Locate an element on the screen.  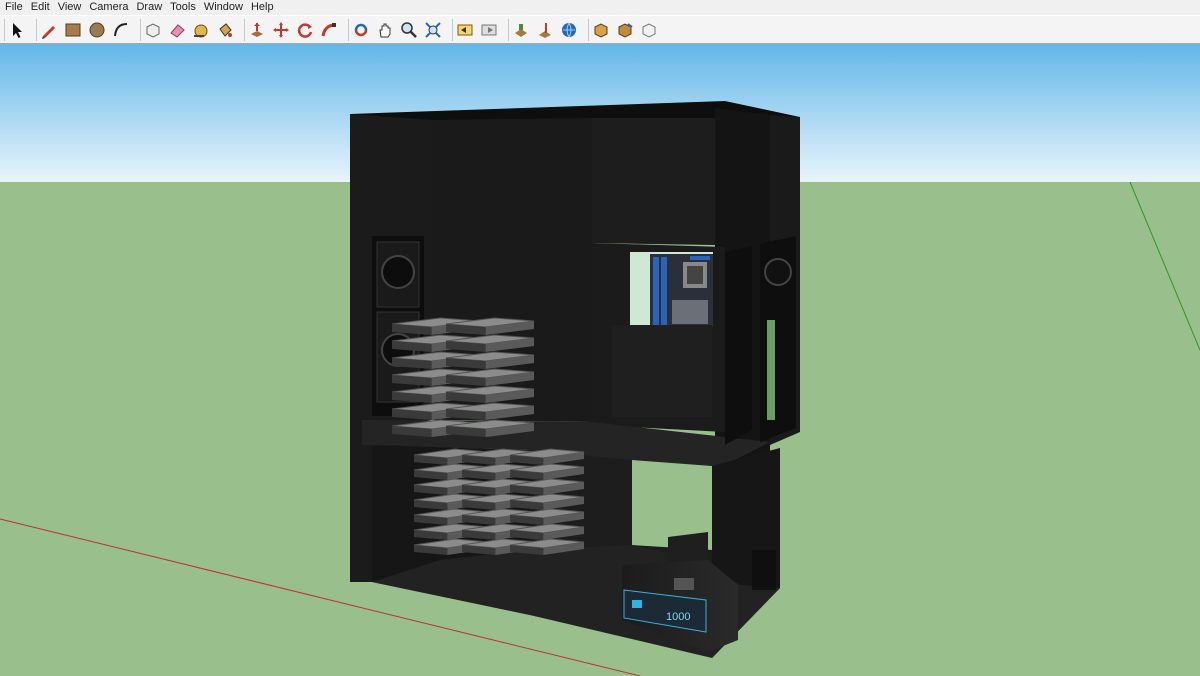
tape-measure-icon is located at coordinates (201, 31).